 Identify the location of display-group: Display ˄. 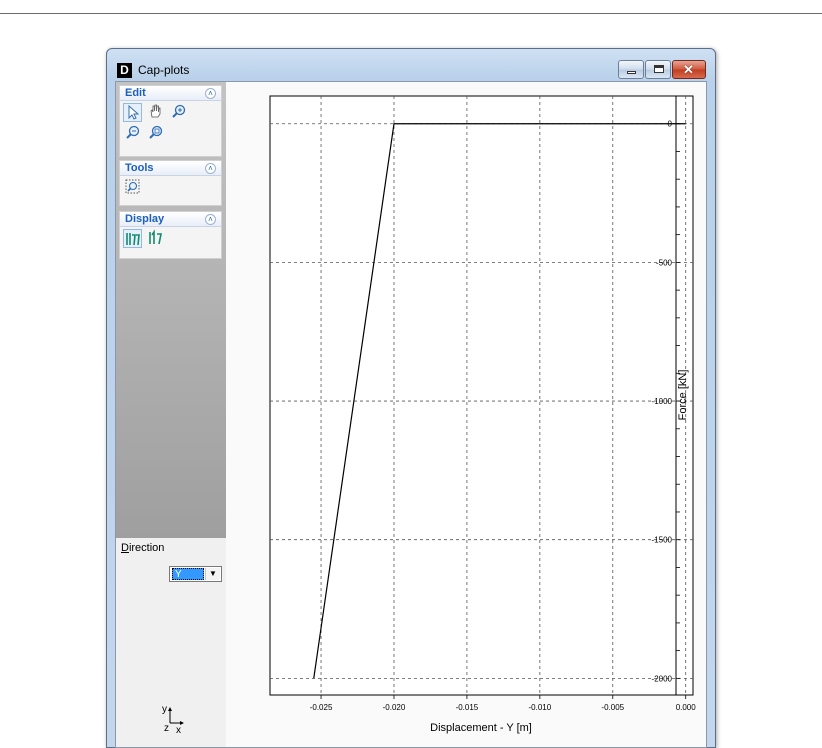
(170, 235).